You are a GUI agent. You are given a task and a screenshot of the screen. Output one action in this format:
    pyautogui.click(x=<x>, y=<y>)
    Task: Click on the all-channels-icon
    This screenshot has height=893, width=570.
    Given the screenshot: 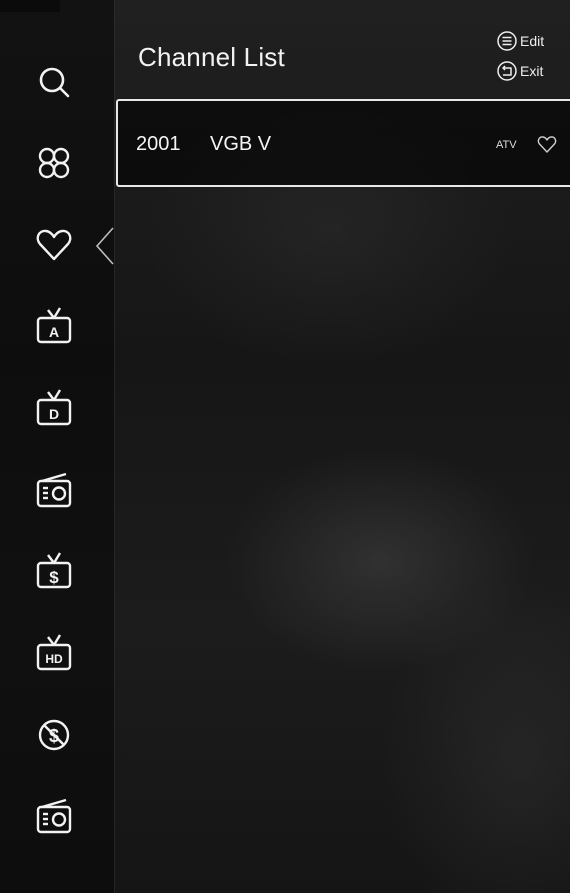 What is the action you would take?
    pyautogui.click(x=54, y=163)
    